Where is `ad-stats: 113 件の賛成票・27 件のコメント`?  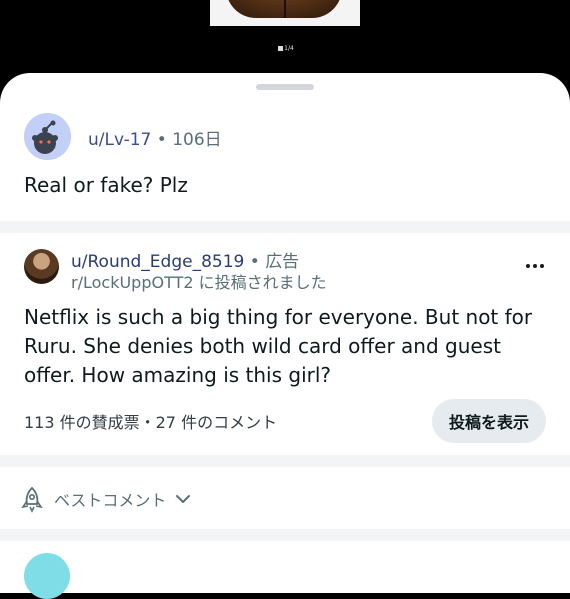 ad-stats: 113 件の賛成票・27 件のコメント is located at coordinates (151, 422).